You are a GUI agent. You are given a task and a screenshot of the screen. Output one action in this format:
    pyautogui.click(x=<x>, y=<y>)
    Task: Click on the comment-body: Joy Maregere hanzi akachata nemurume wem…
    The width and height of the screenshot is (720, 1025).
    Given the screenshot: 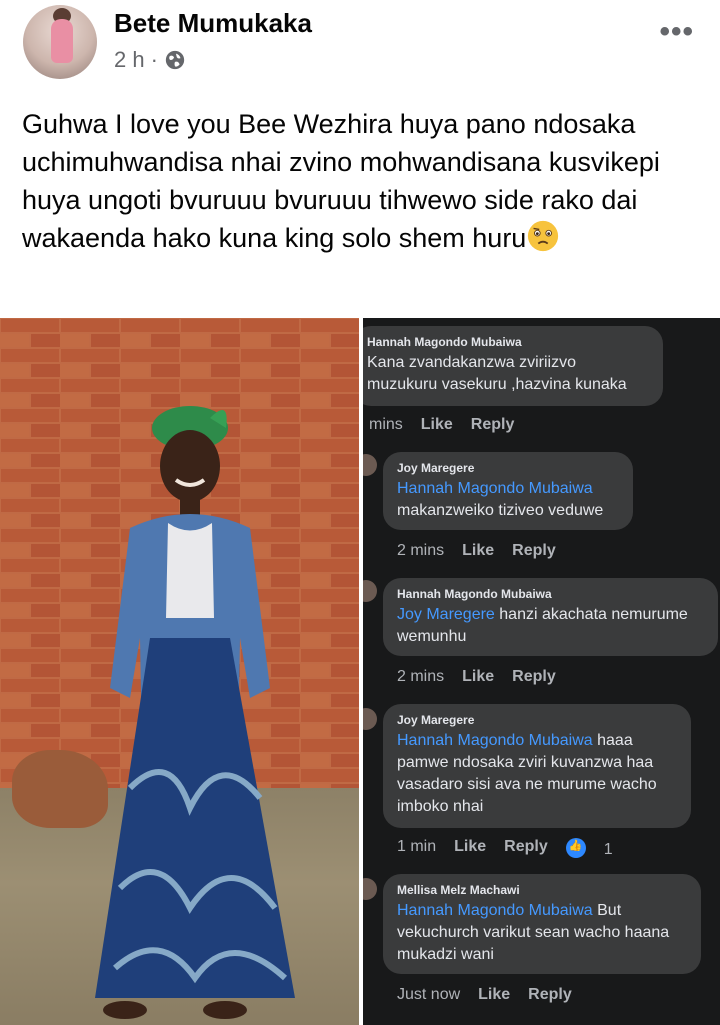 What is the action you would take?
    pyautogui.click(x=550, y=626)
    